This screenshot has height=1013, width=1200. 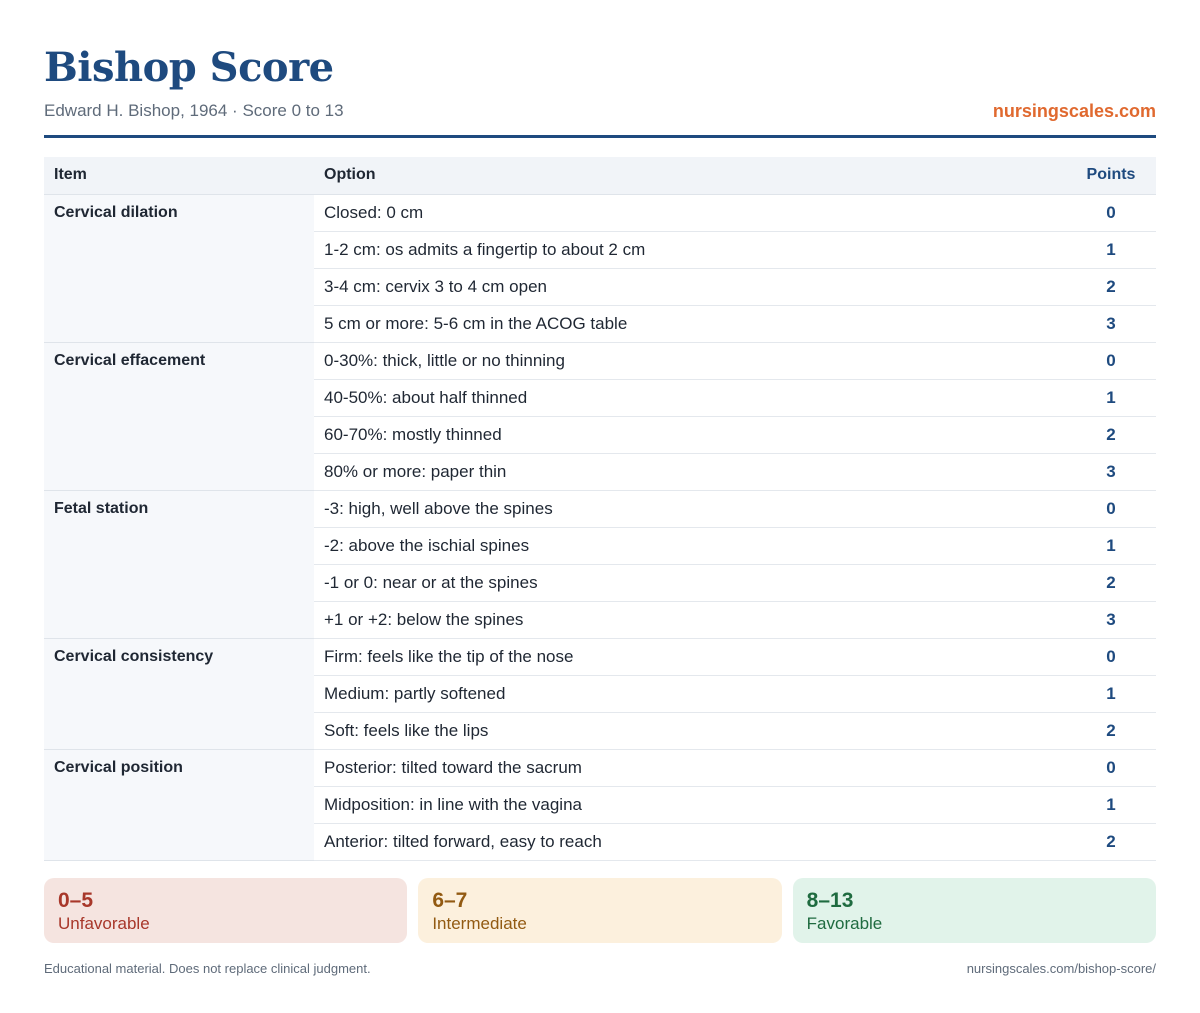 I want to click on band-intermediate: 6–7 Intermediate, so click(x=600, y=910).